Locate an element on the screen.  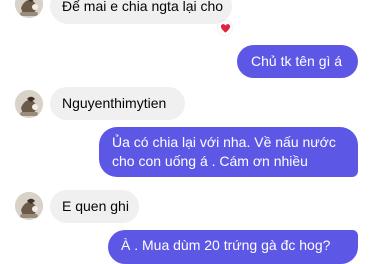
message-text: Để mai e chia ngta lại cho is located at coordinates (143, 7).